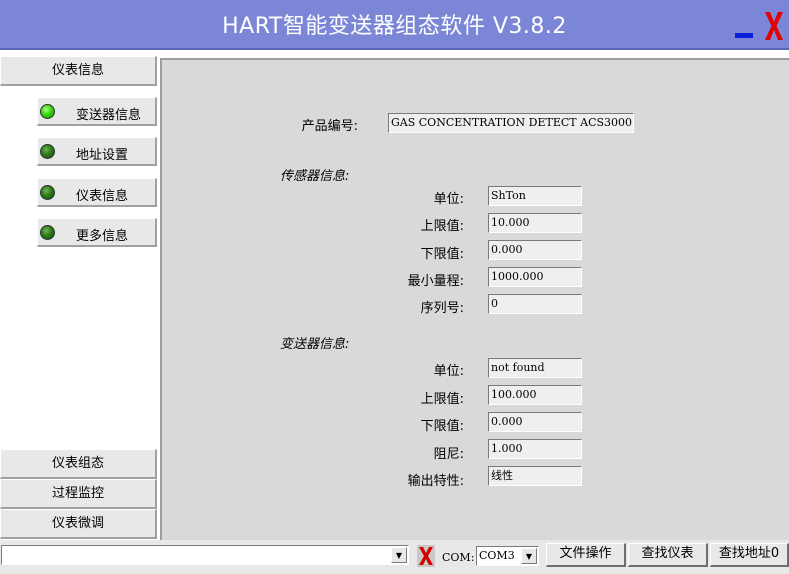  Describe the element at coordinates (442, 308) in the screenshot. I see `sensor-serial-label: 序列号:` at that location.